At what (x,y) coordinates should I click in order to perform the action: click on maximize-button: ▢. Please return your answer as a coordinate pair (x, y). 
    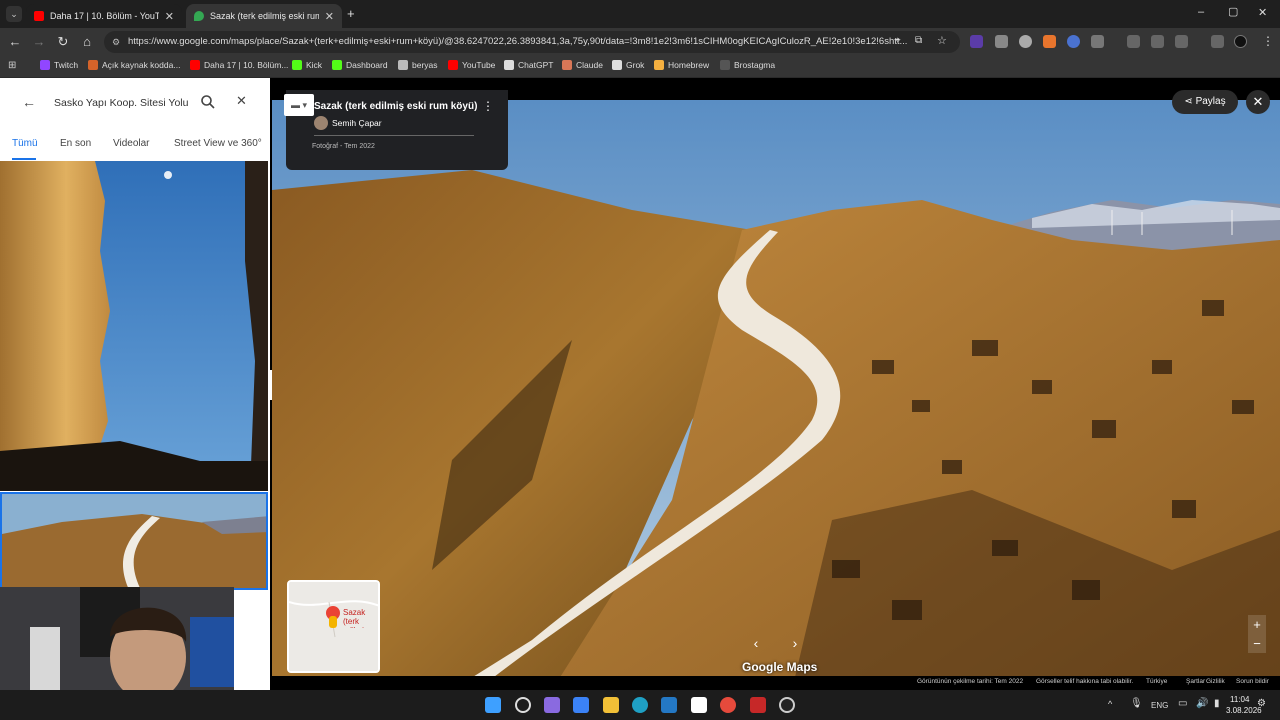
    Looking at the image, I should click on (1233, 11).